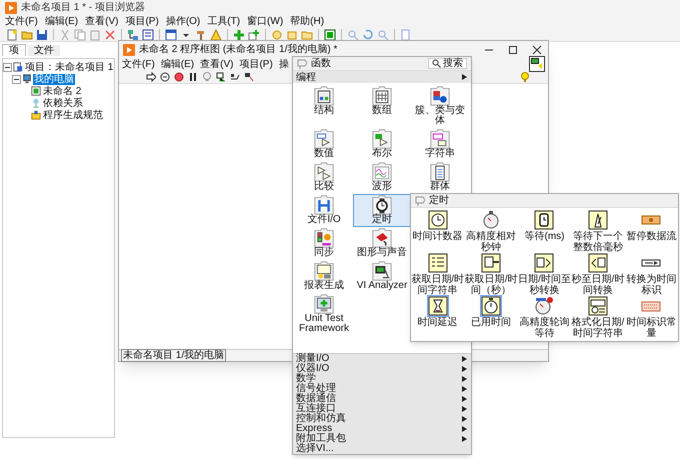 The image size is (680, 459). Describe the element at coordinates (171, 34) in the screenshot. I see `window-icon` at that location.